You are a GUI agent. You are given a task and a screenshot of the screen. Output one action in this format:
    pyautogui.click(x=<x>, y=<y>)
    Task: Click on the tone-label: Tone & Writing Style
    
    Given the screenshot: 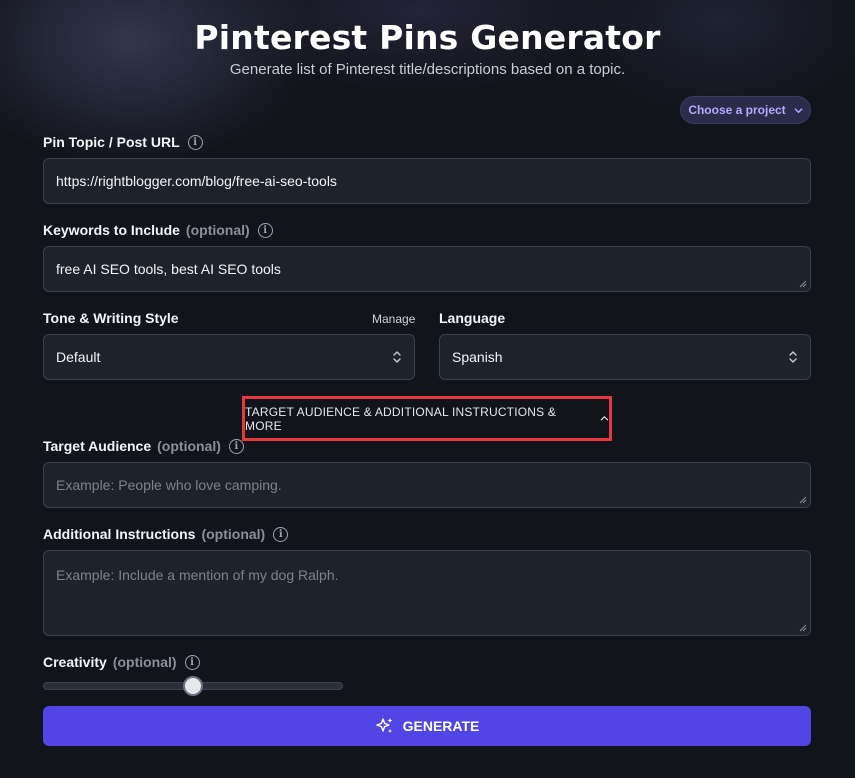 What is the action you would take?
    pyautogui.click(x=111, y=318)
    